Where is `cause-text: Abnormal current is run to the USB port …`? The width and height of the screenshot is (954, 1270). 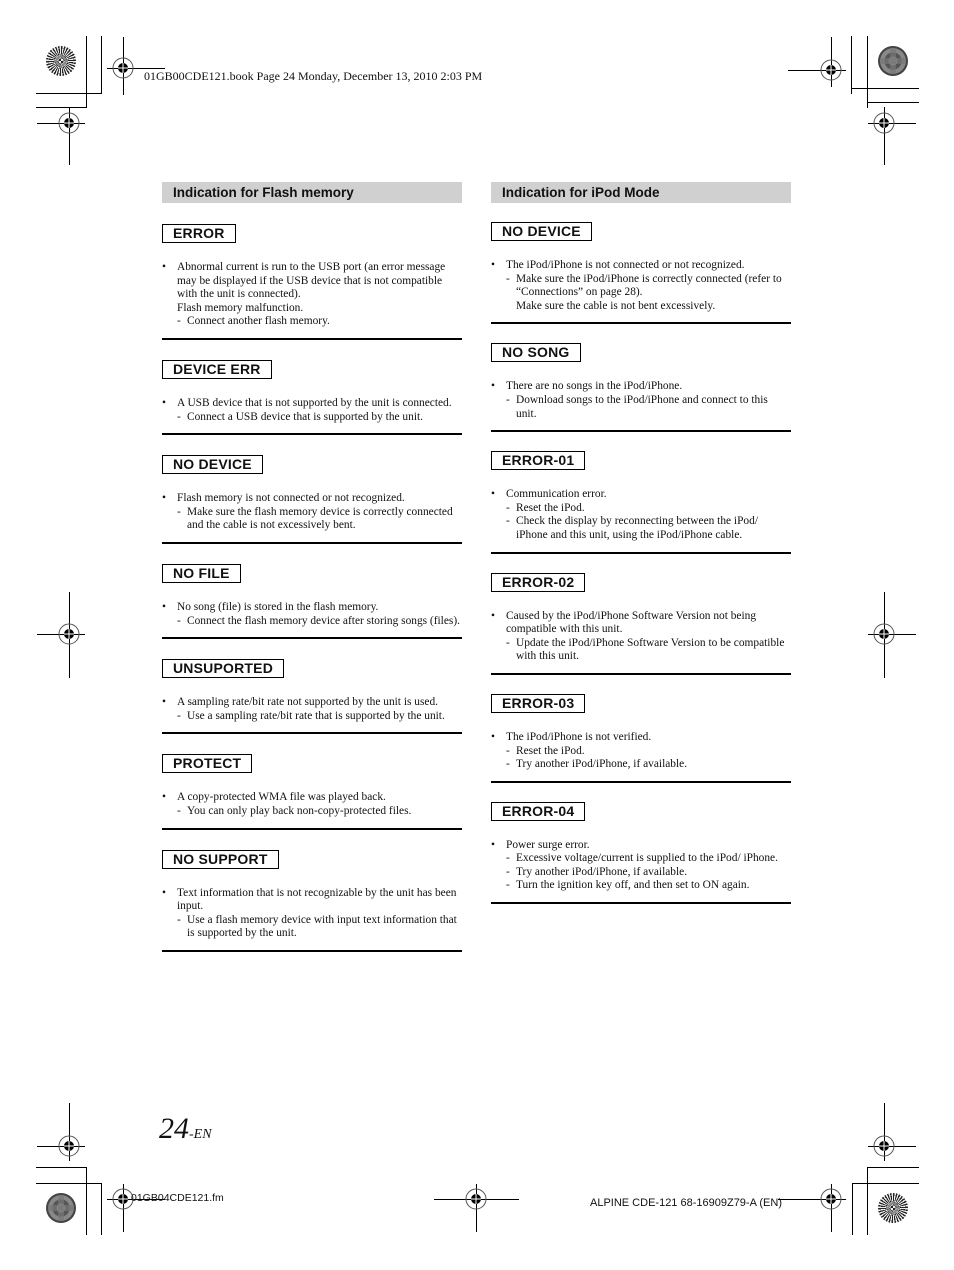
cause-text: Abnormal current is run to the USB port … is located at coordinates (311, 281).